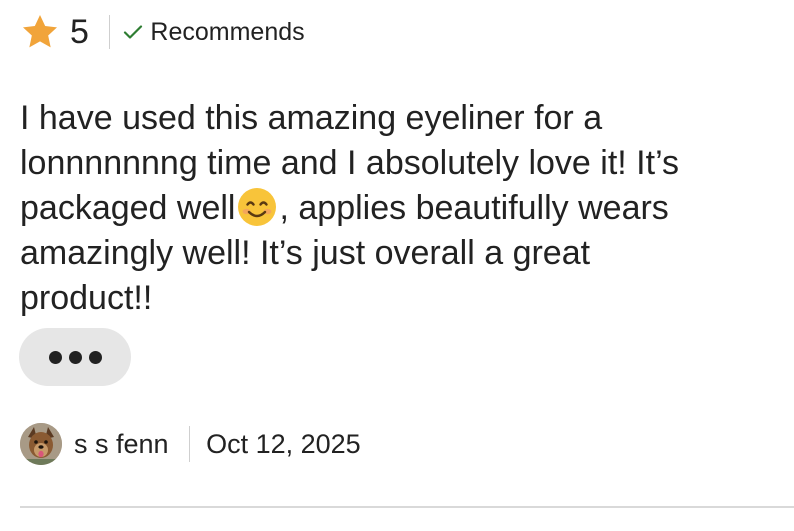 The height and width of the screenshot is (531, 794). I want to click on review-text-line-3b: , applies beautifully wears, so click(474, 208).